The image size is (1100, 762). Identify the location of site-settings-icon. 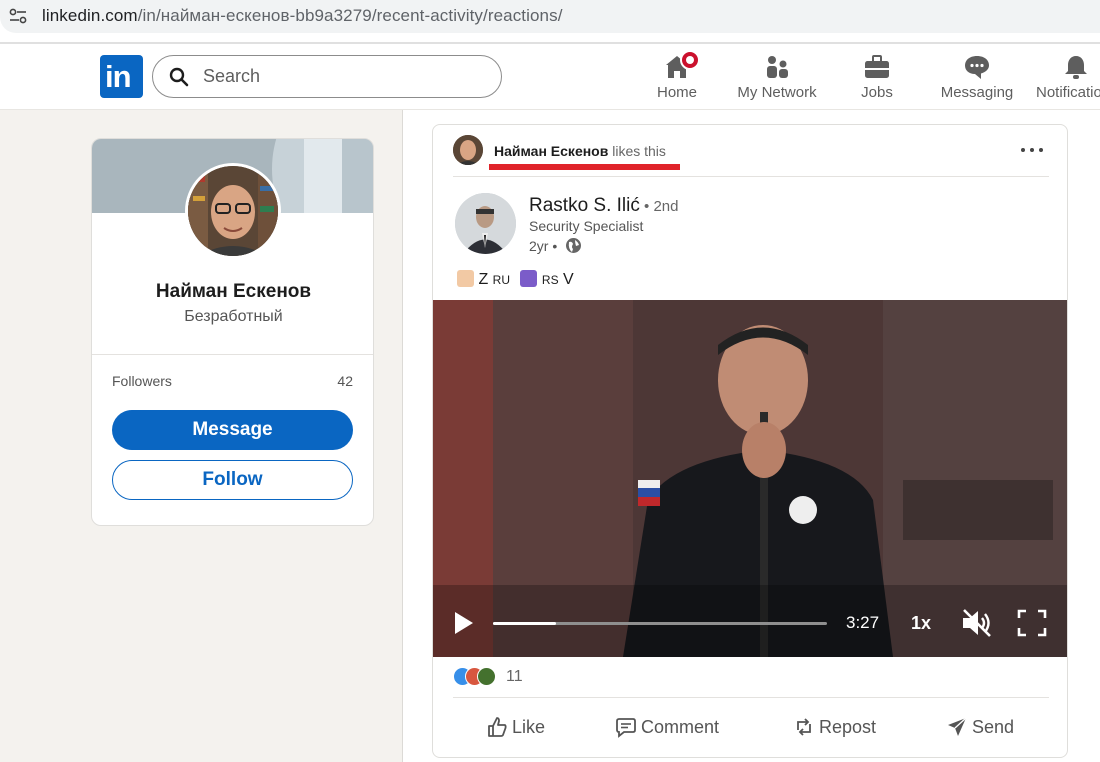
(18, 16).